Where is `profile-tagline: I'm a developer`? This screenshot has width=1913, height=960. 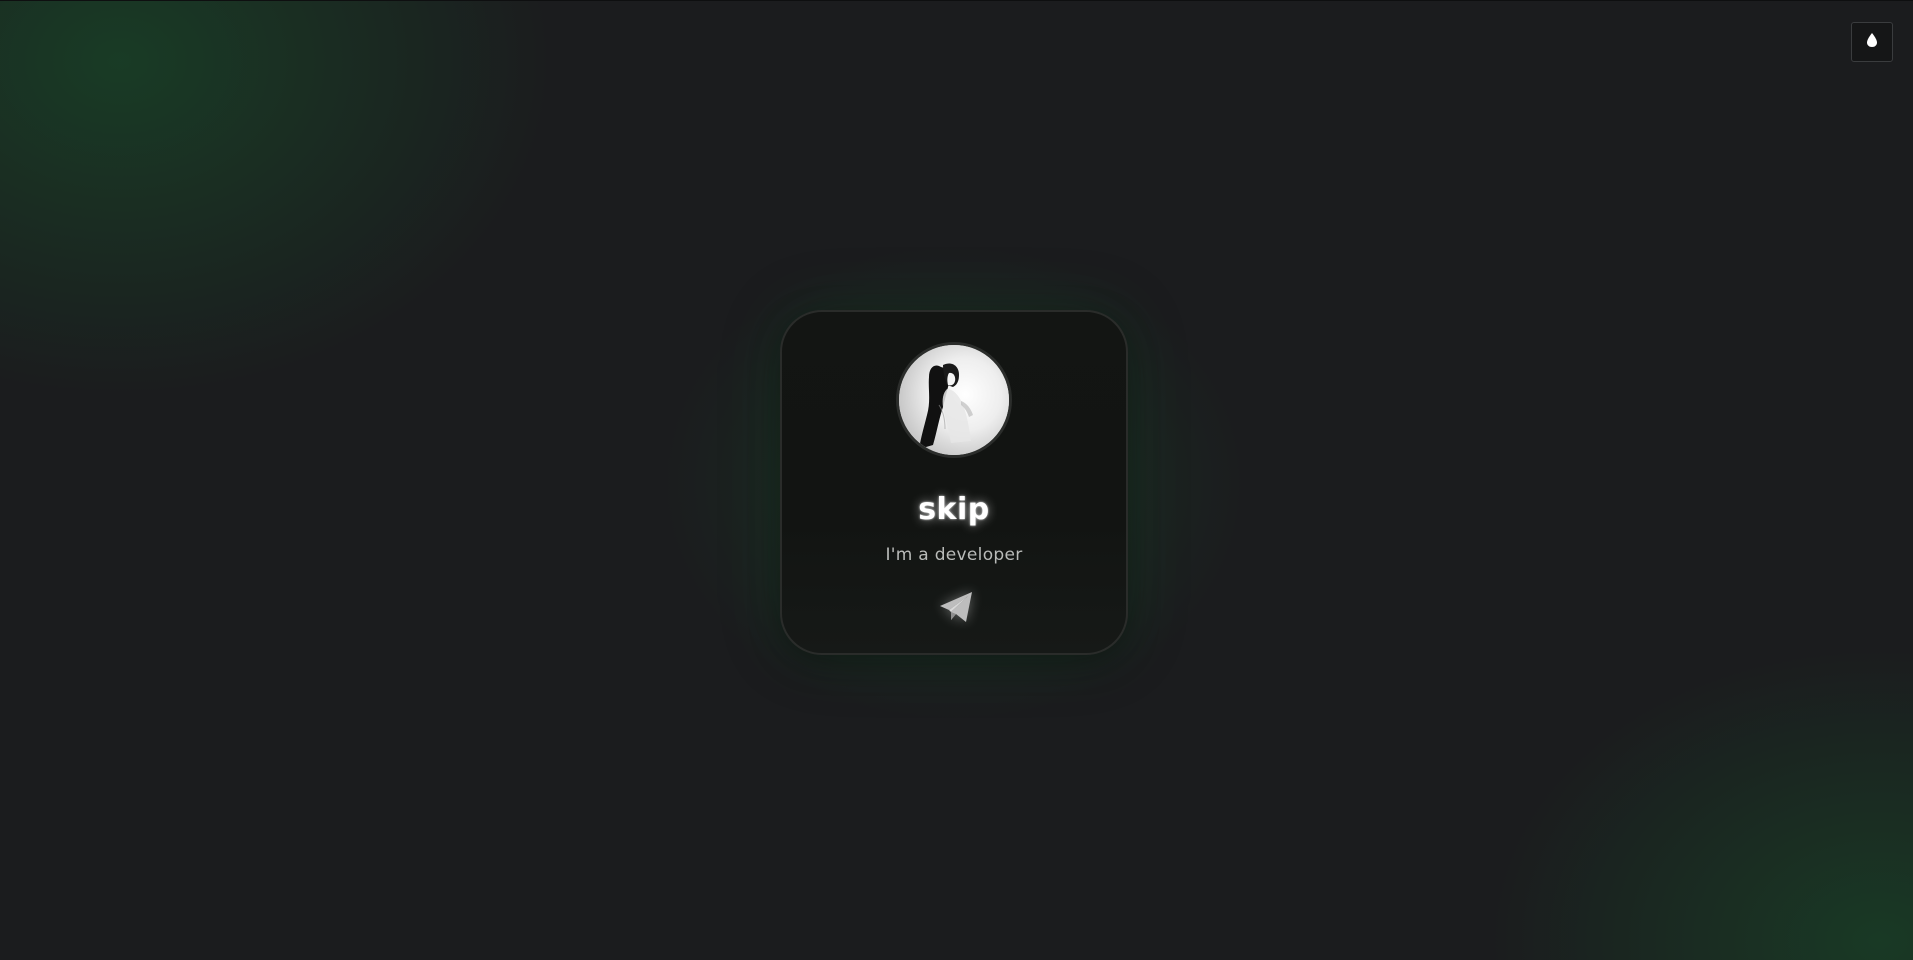
profile-tagline: I'm a developer is located at coordinates (954, 555).